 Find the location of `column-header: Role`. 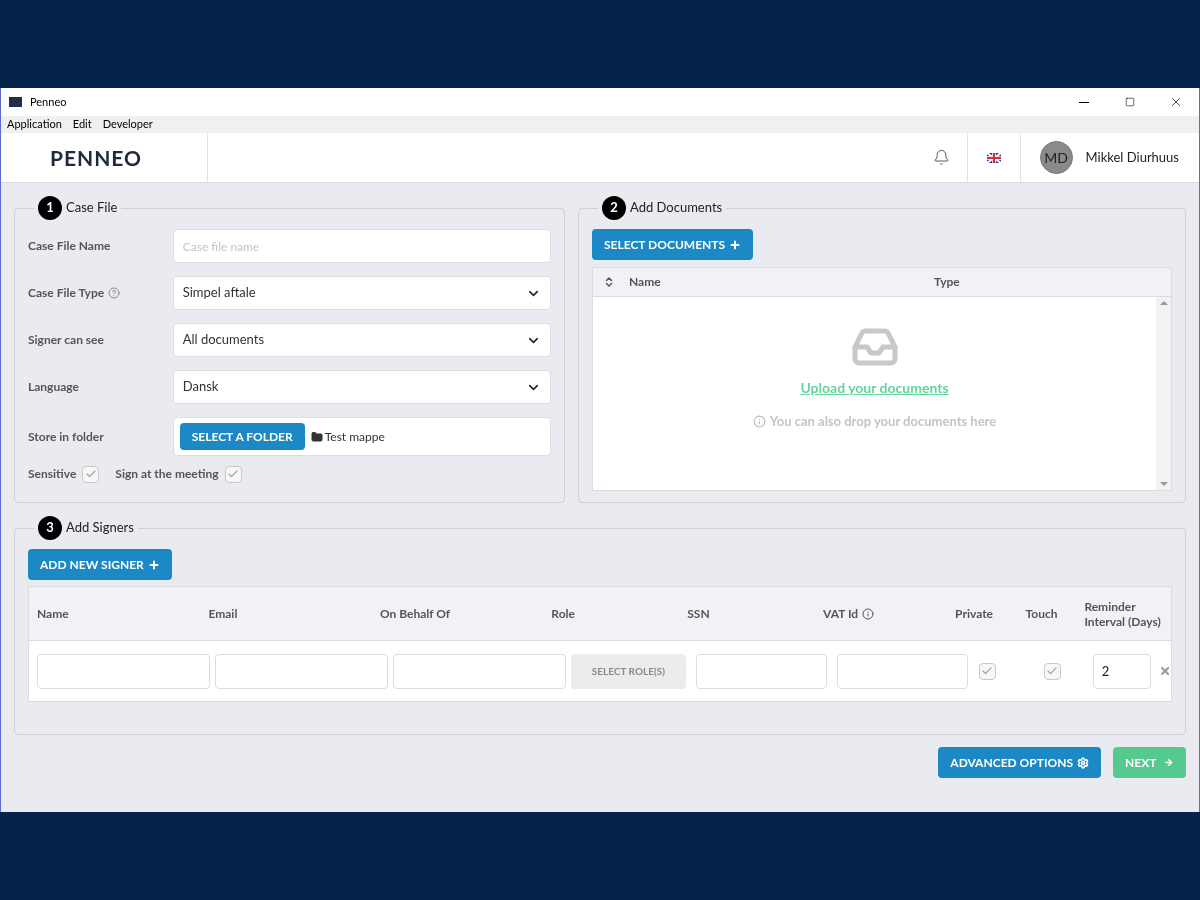

column-header: Role is located at coordinates (563, 613).